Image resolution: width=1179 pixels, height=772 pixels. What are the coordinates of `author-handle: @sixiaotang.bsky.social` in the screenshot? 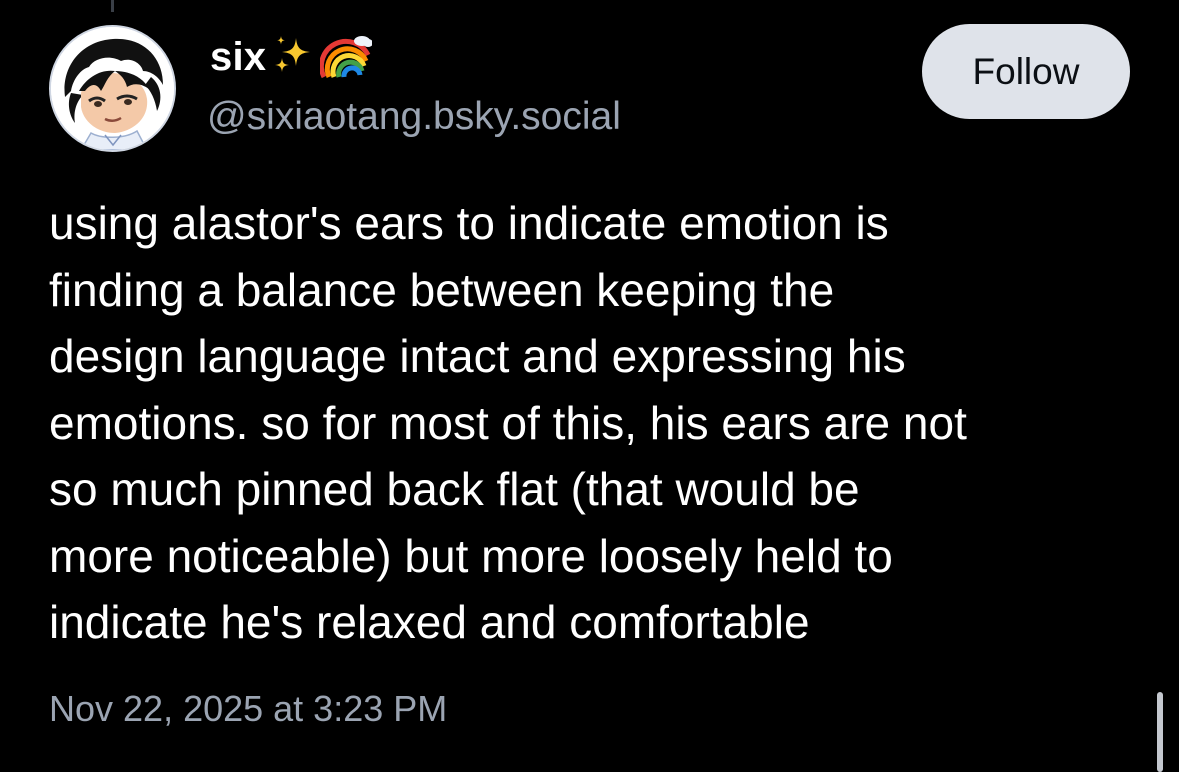 It's located at (414, 117).